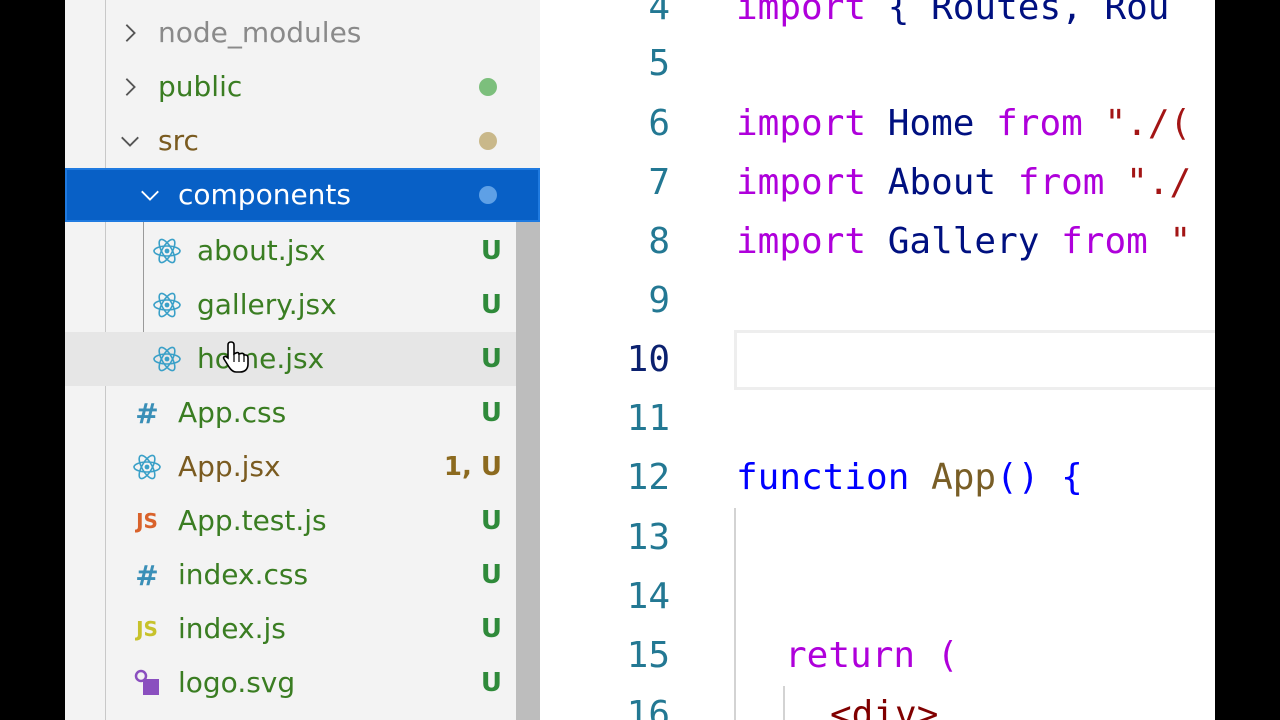 The image size is (1280, 720). I want to click on tree-item-app-test-js: JS App.test.js U, so click(302, 521).